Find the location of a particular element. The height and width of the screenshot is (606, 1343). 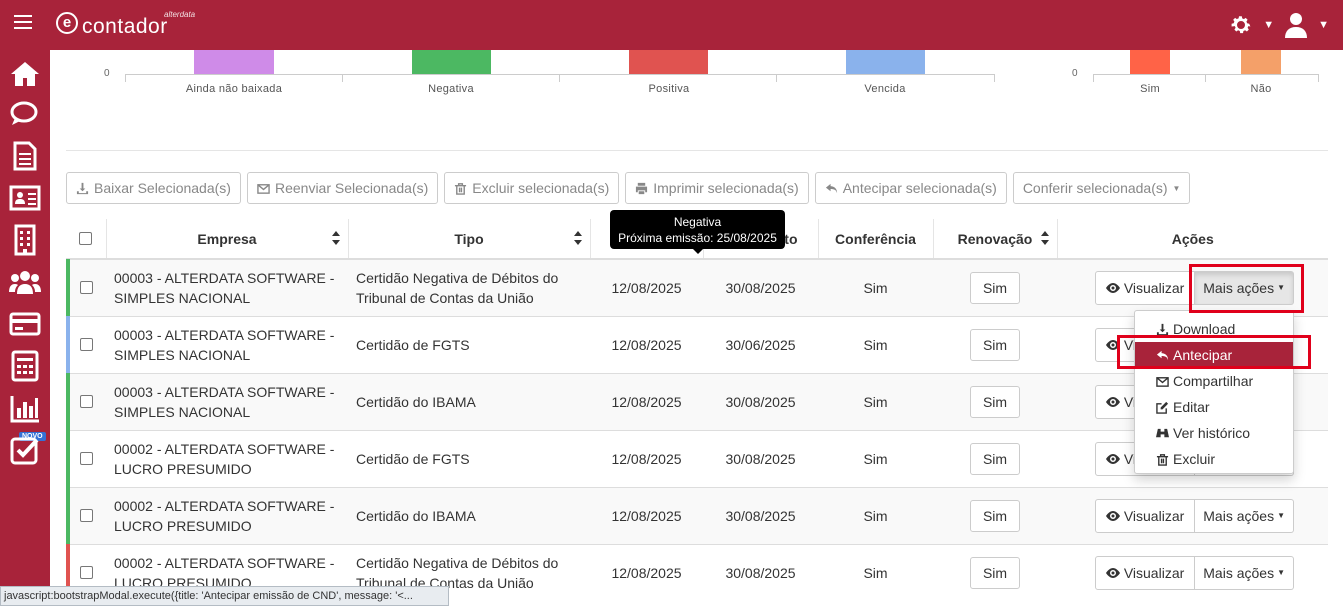

header-label: Conferência is located at coordinates (875, 238).